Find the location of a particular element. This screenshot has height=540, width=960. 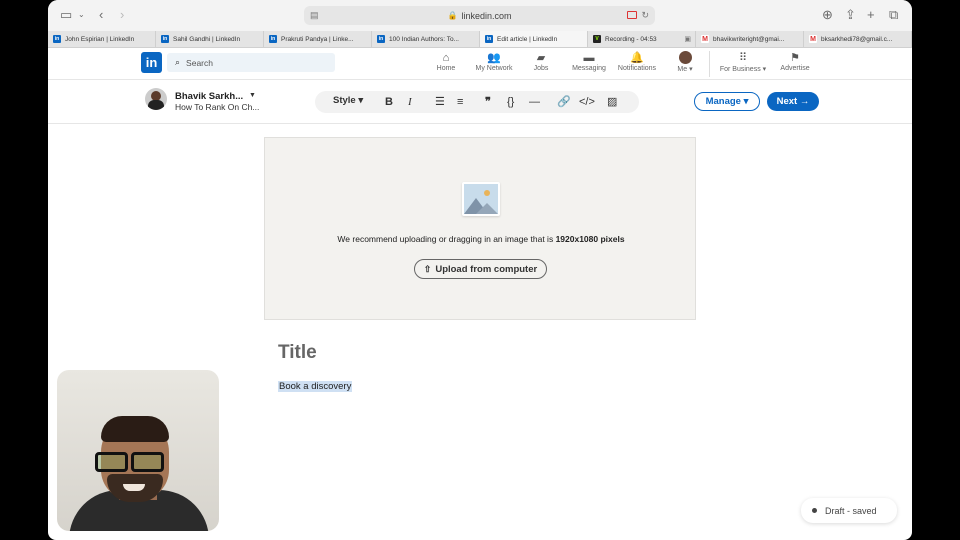

message-icon: ▬ is located at coordinates (589, 58).